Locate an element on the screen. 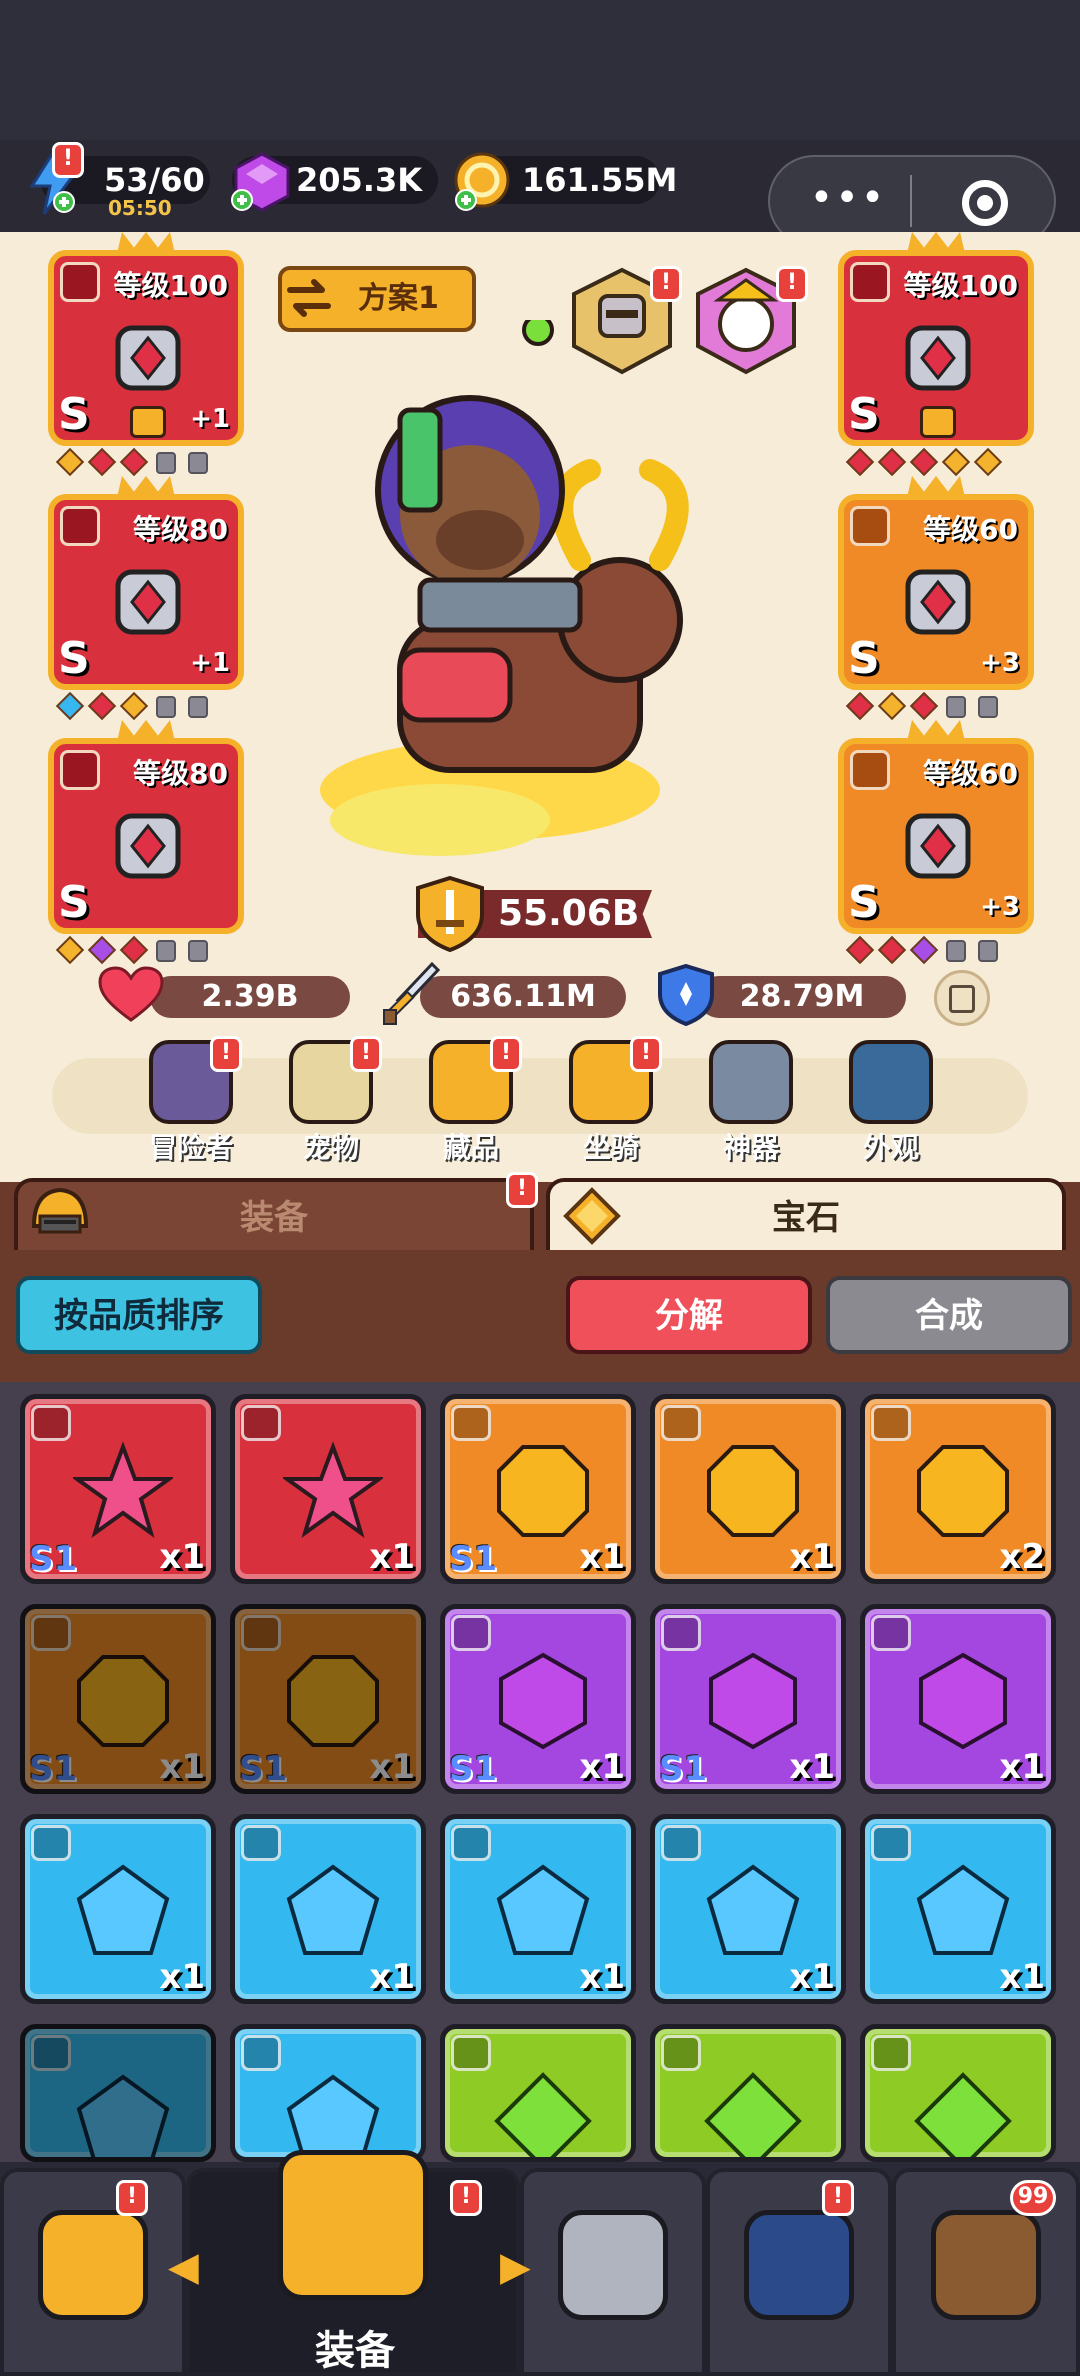  purple-hexagon-gem-icon is located at coordinates (543, 1701).